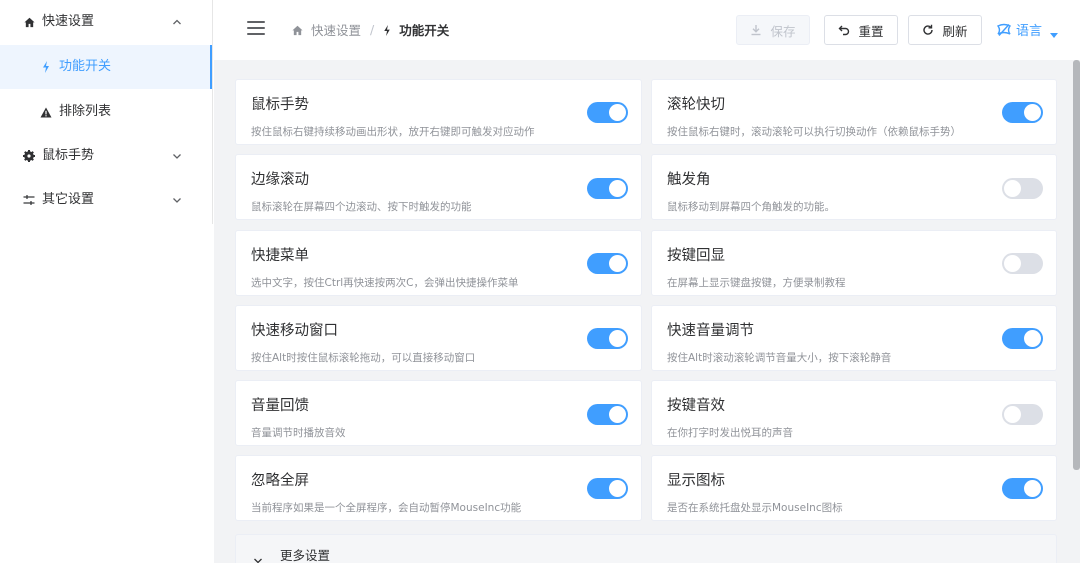 This screenshot has height=563, width=1080. I want to click on feature-description: 鼠标移动到屏幕四个角触发的功能。, so click(751, 207).